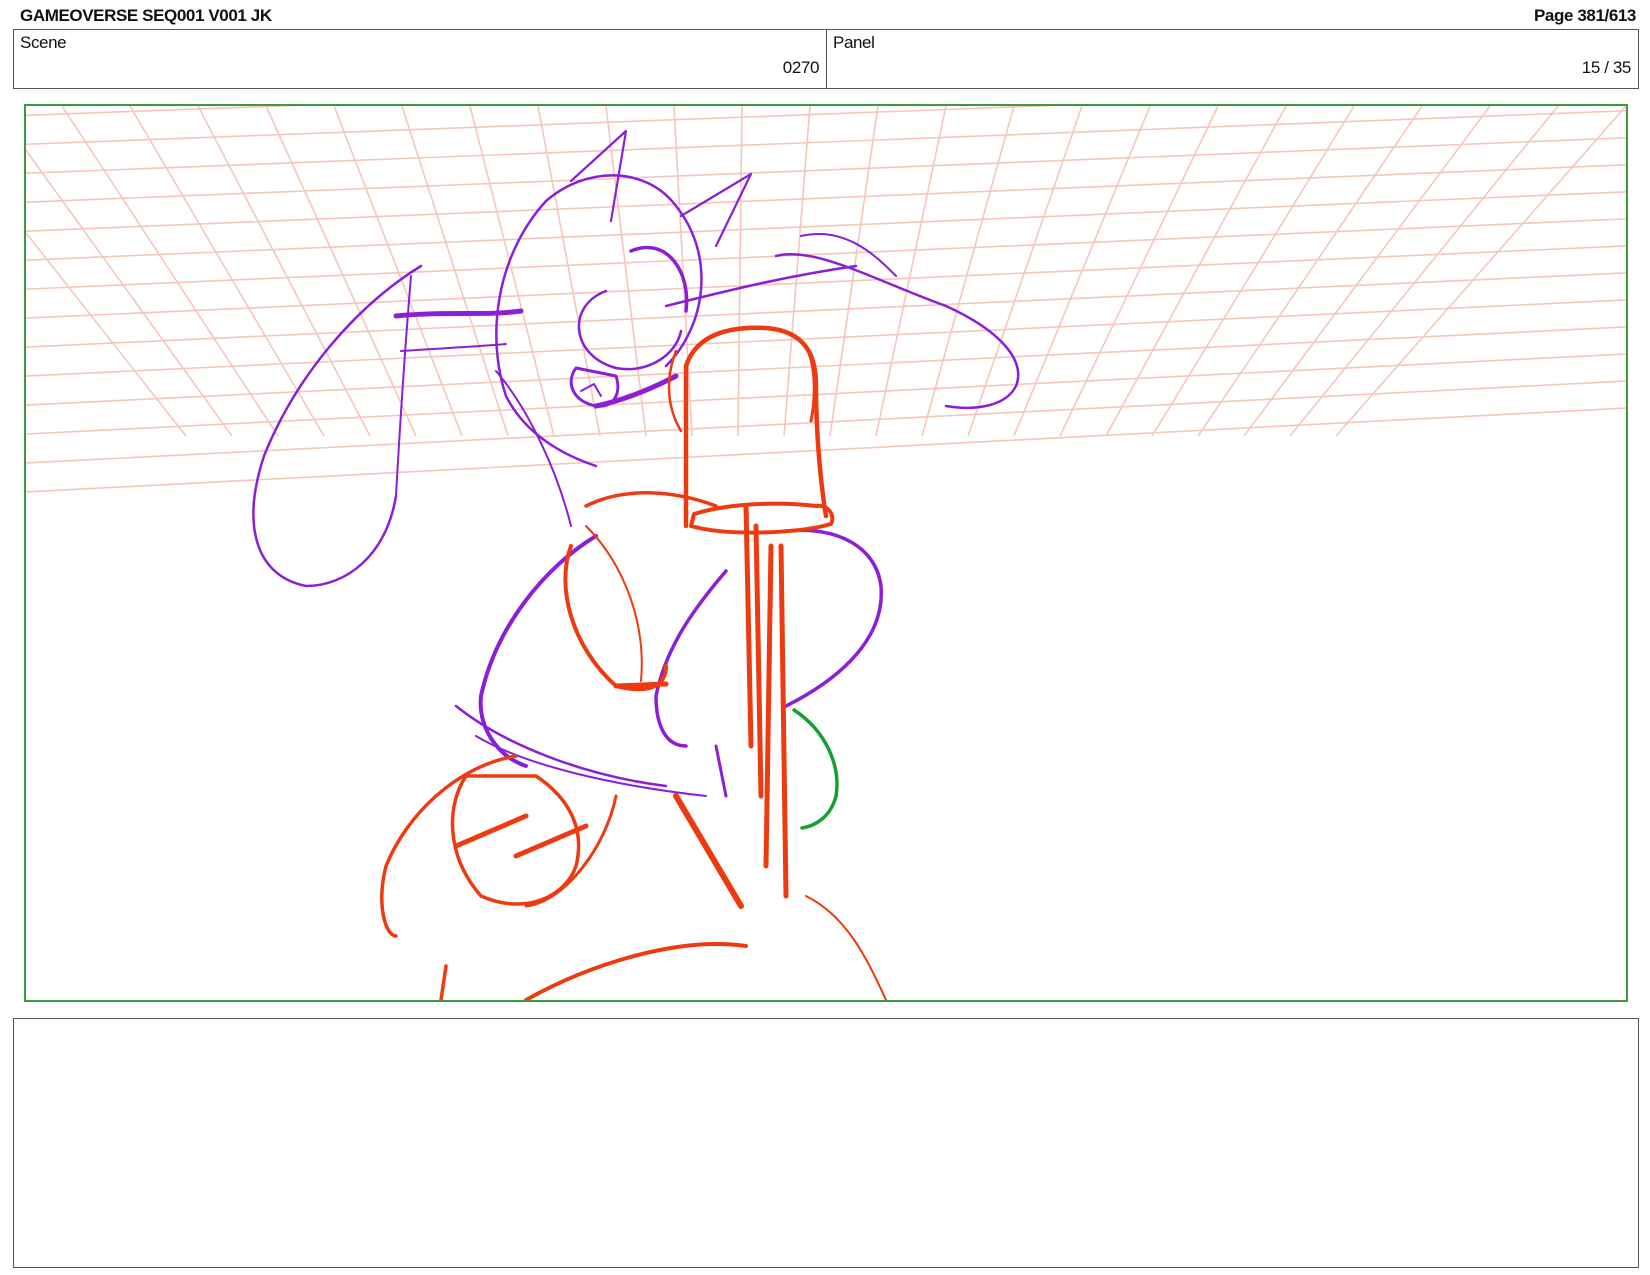  I want to click on page-number: Page 381/613, so click(1584, 15).